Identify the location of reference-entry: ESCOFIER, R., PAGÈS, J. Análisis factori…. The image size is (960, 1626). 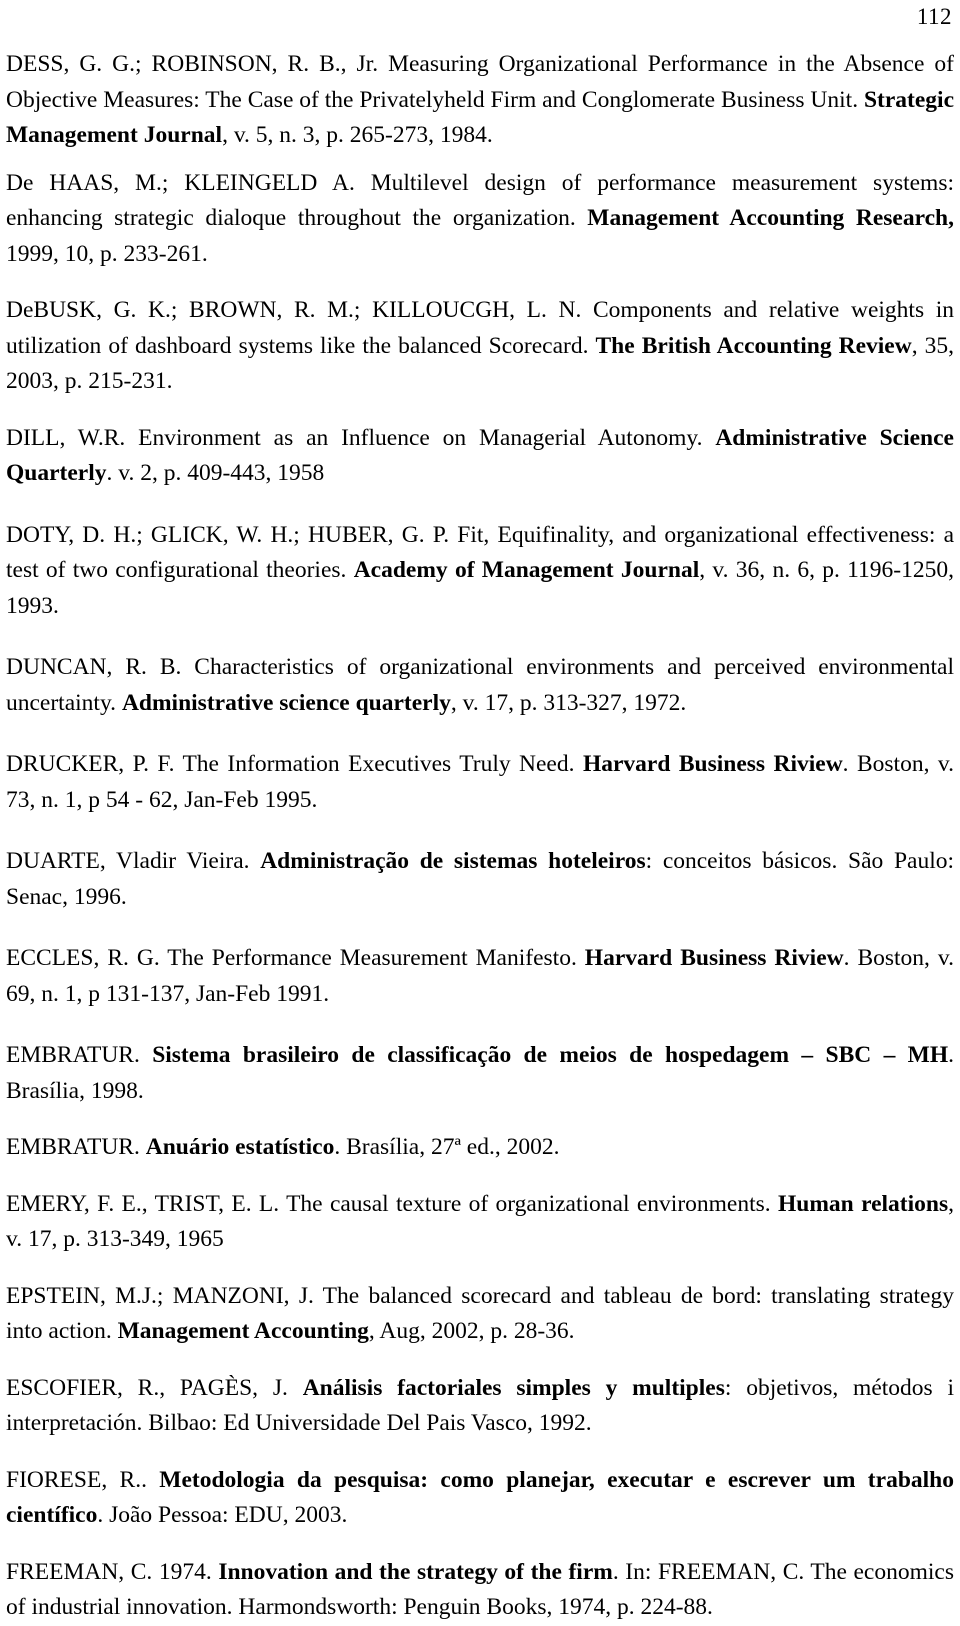
(481, 1406).